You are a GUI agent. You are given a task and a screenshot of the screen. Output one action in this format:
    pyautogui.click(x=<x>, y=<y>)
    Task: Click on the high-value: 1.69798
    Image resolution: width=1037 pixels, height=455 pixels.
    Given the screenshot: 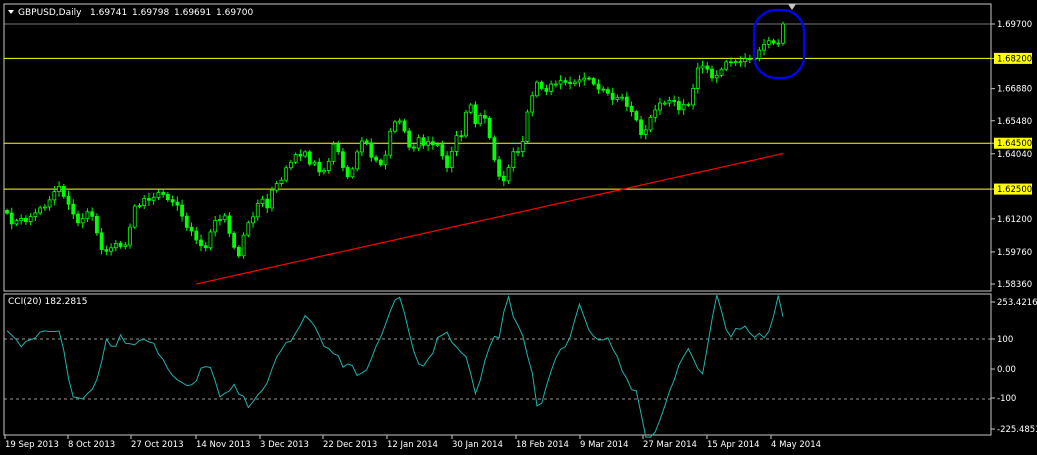 What is the action you would take?
    pyautogui.click(x=150, y=13)
    